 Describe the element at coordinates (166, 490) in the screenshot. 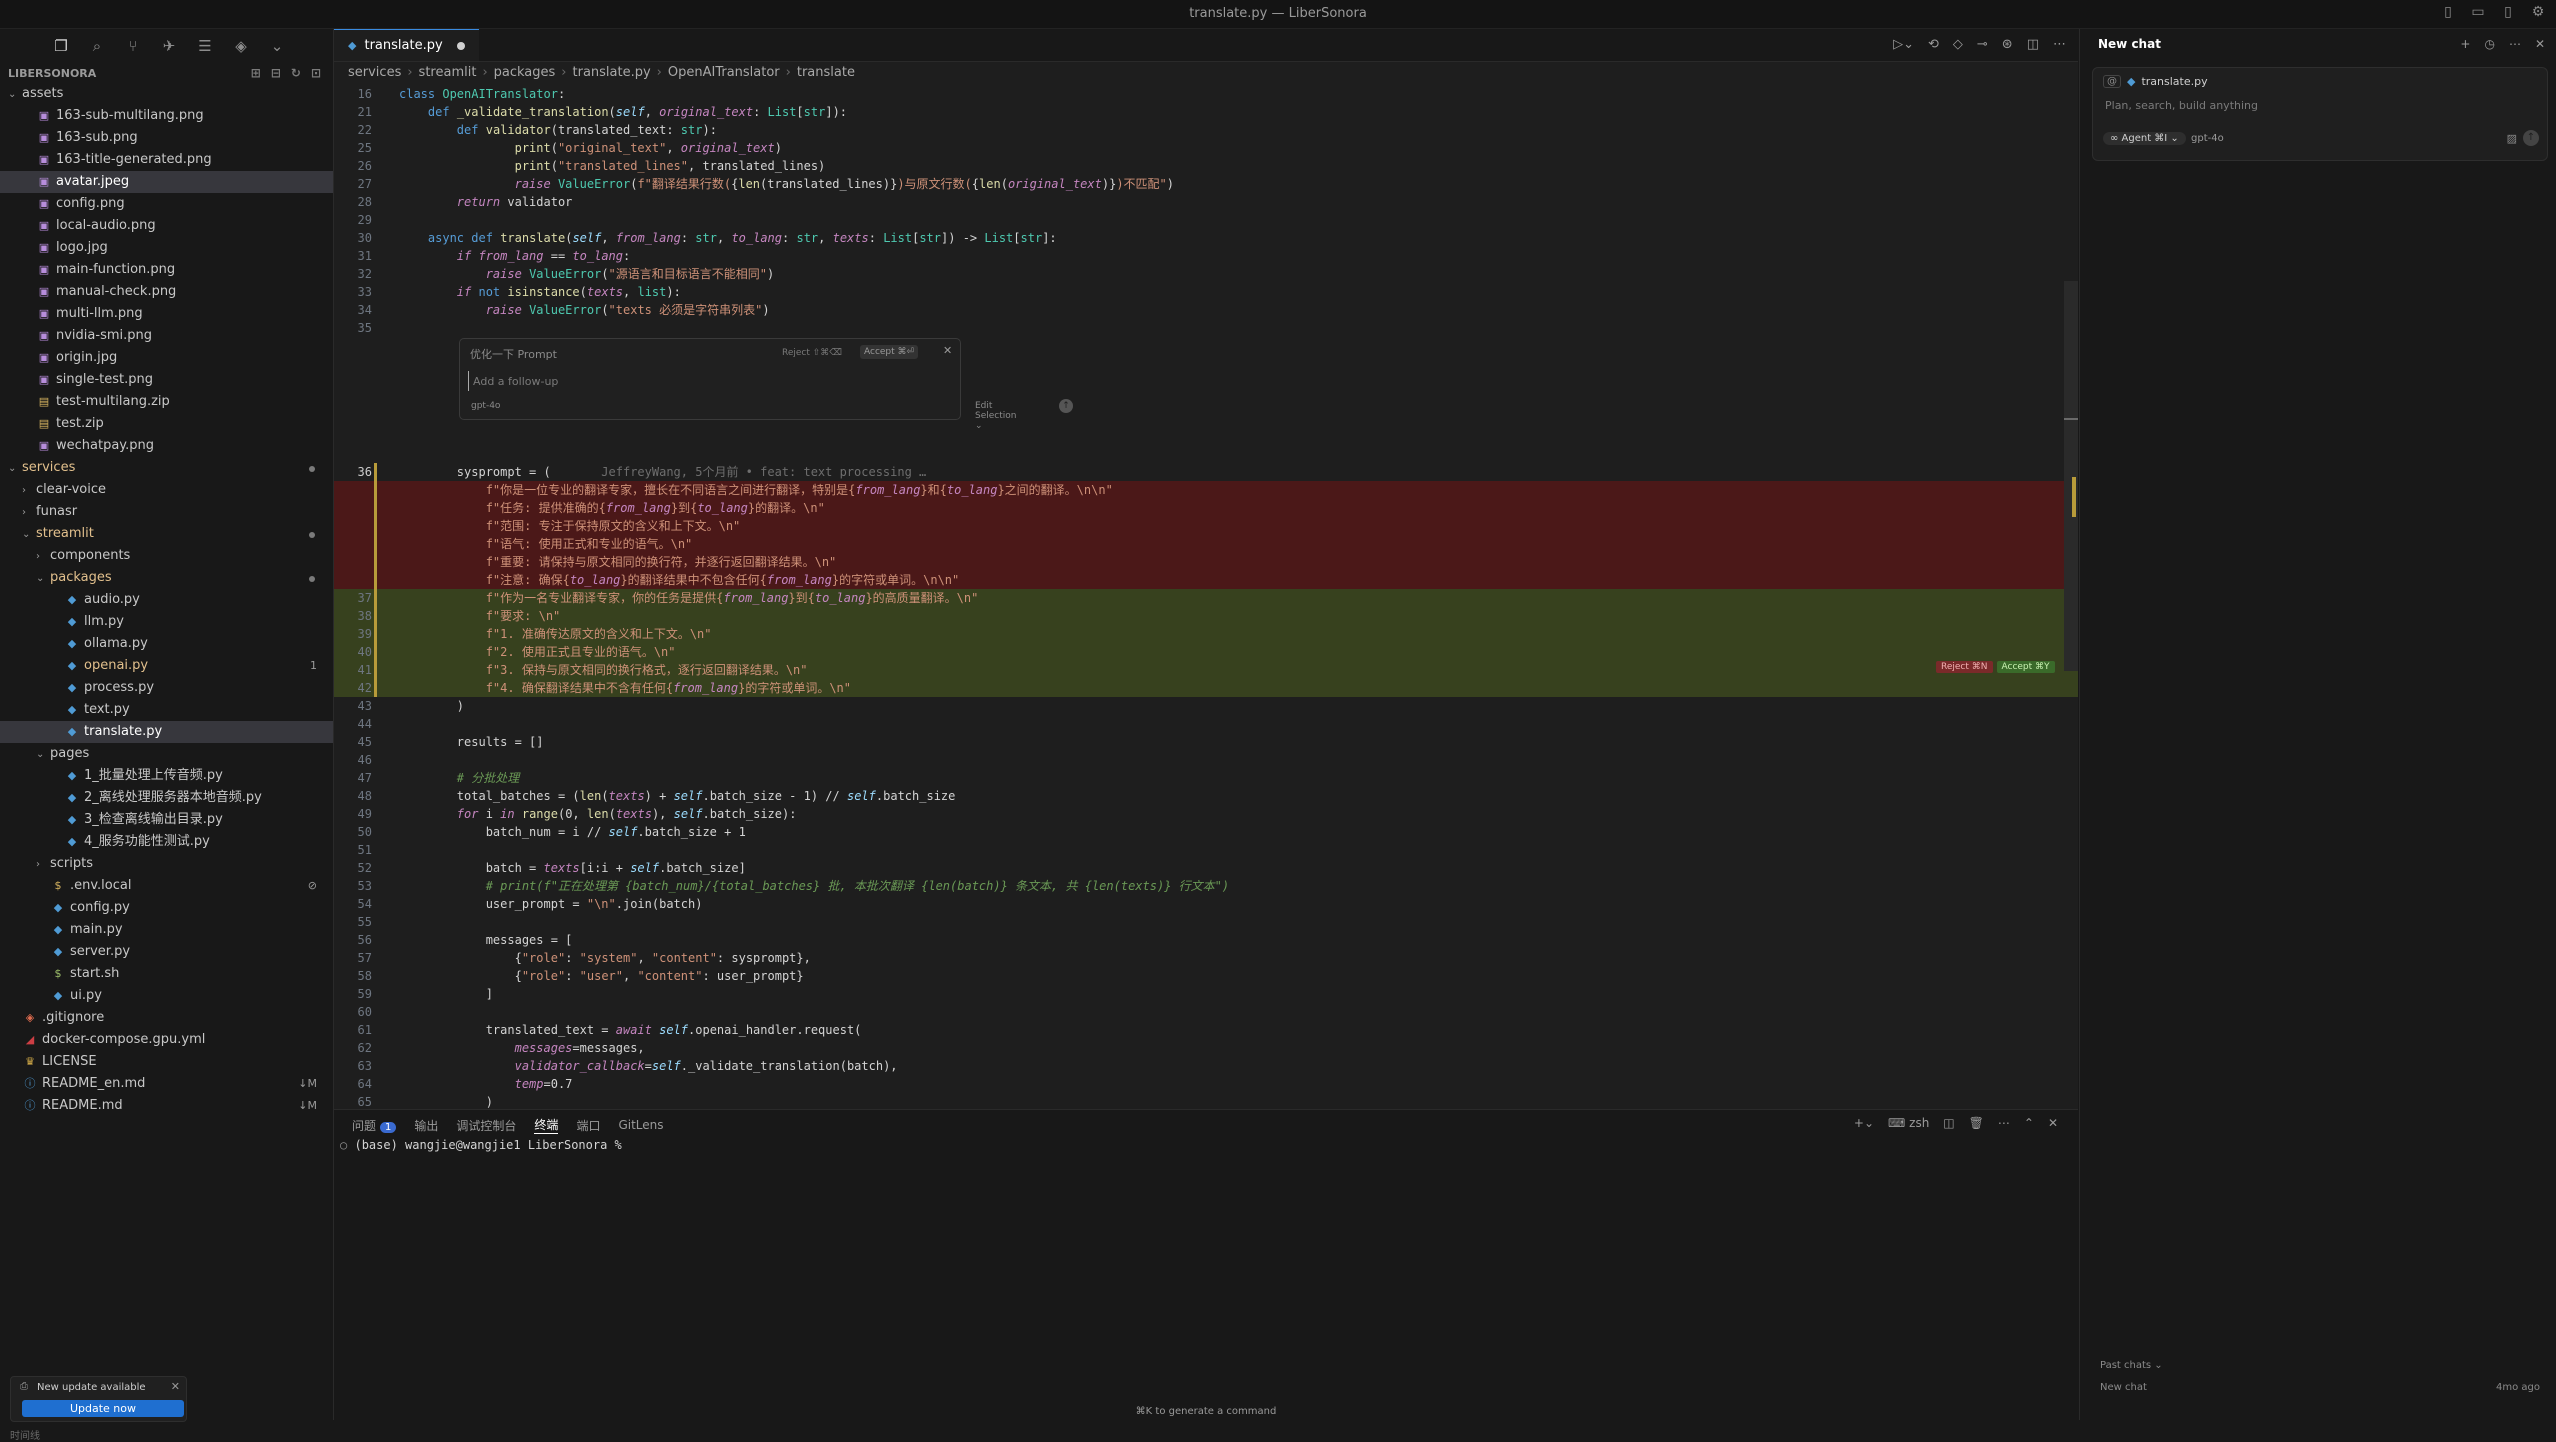

I see `tree-folder: › clear-voice` at that location.